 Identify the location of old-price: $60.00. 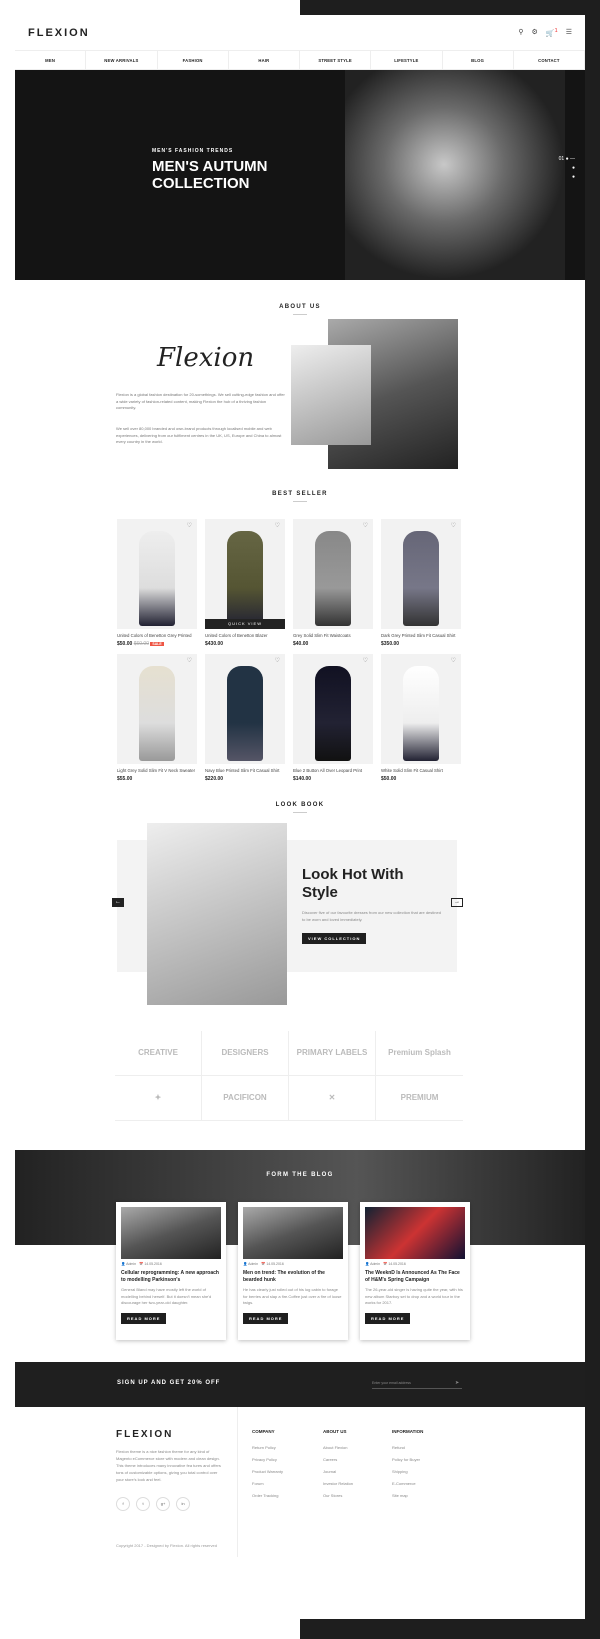
(141, 644).